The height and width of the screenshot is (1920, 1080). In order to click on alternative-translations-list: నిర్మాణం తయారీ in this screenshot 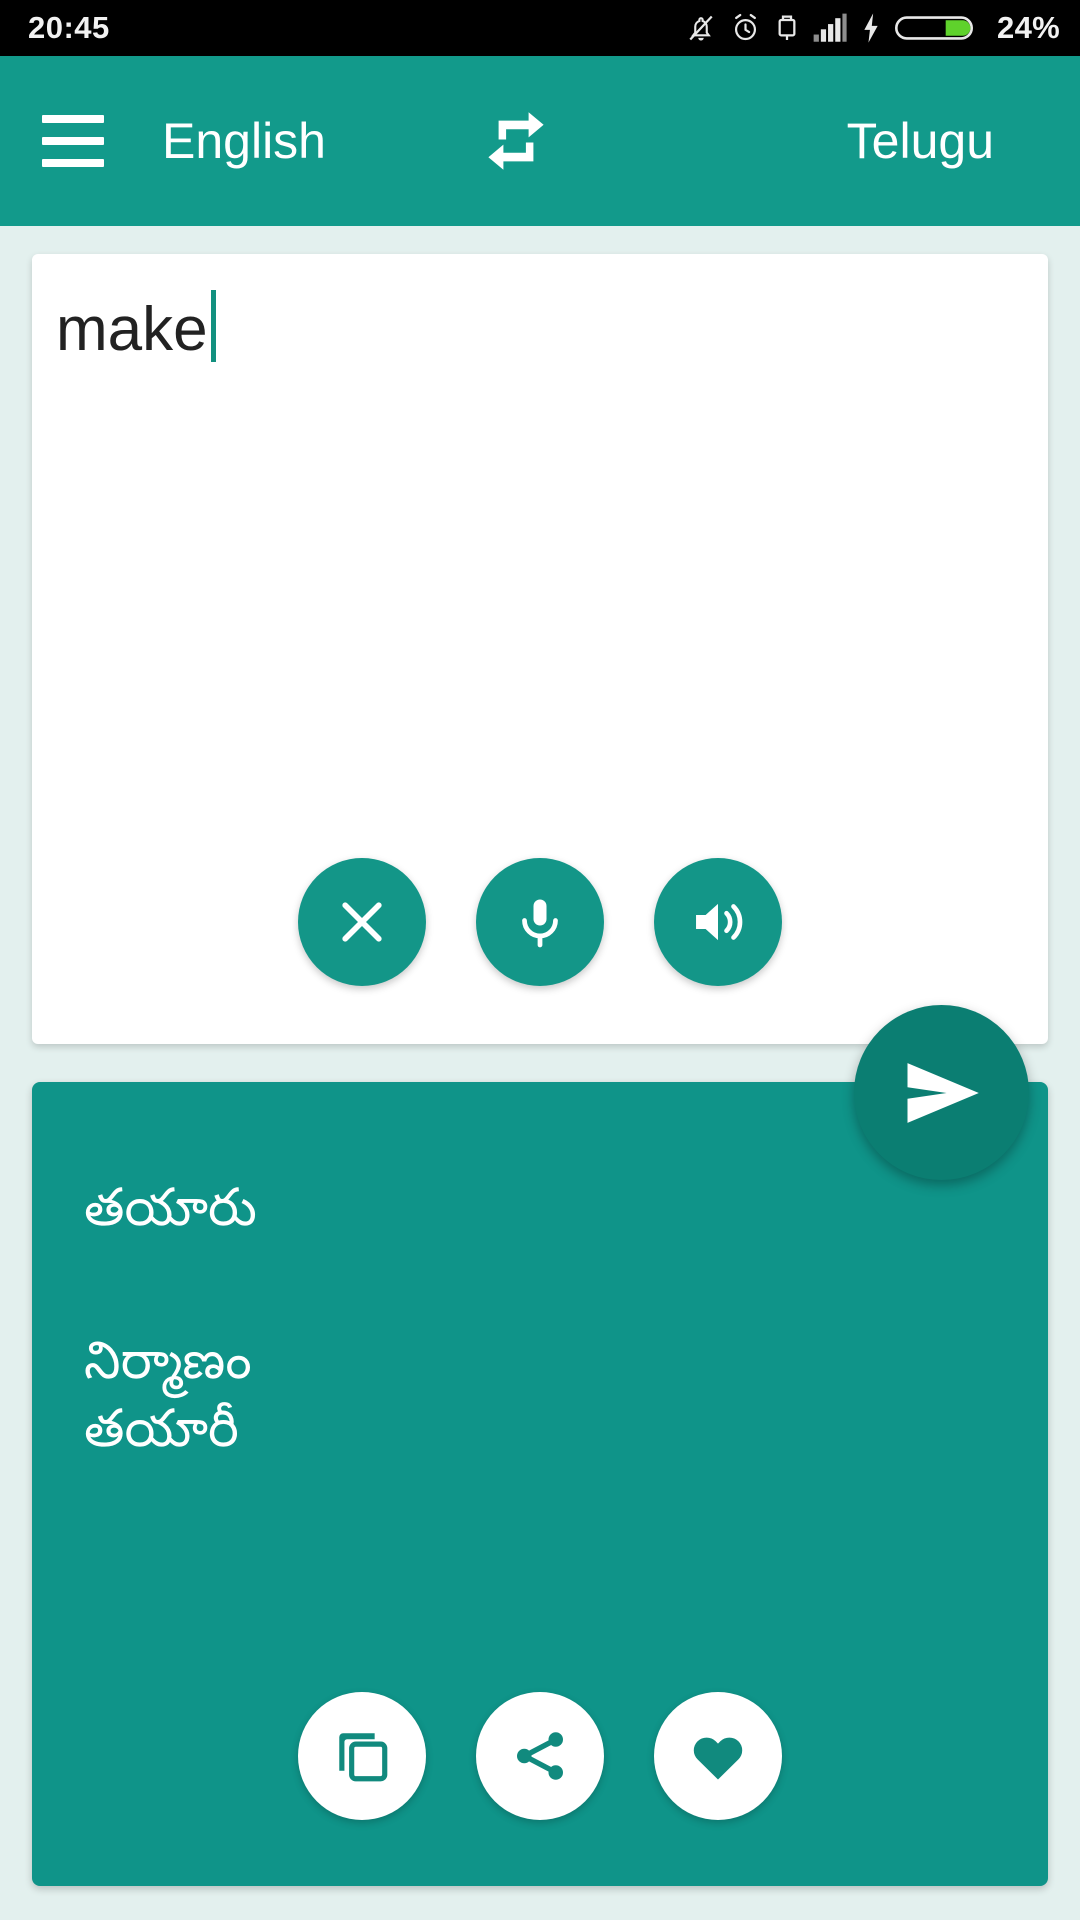, I will do `click(168, 1395)`.